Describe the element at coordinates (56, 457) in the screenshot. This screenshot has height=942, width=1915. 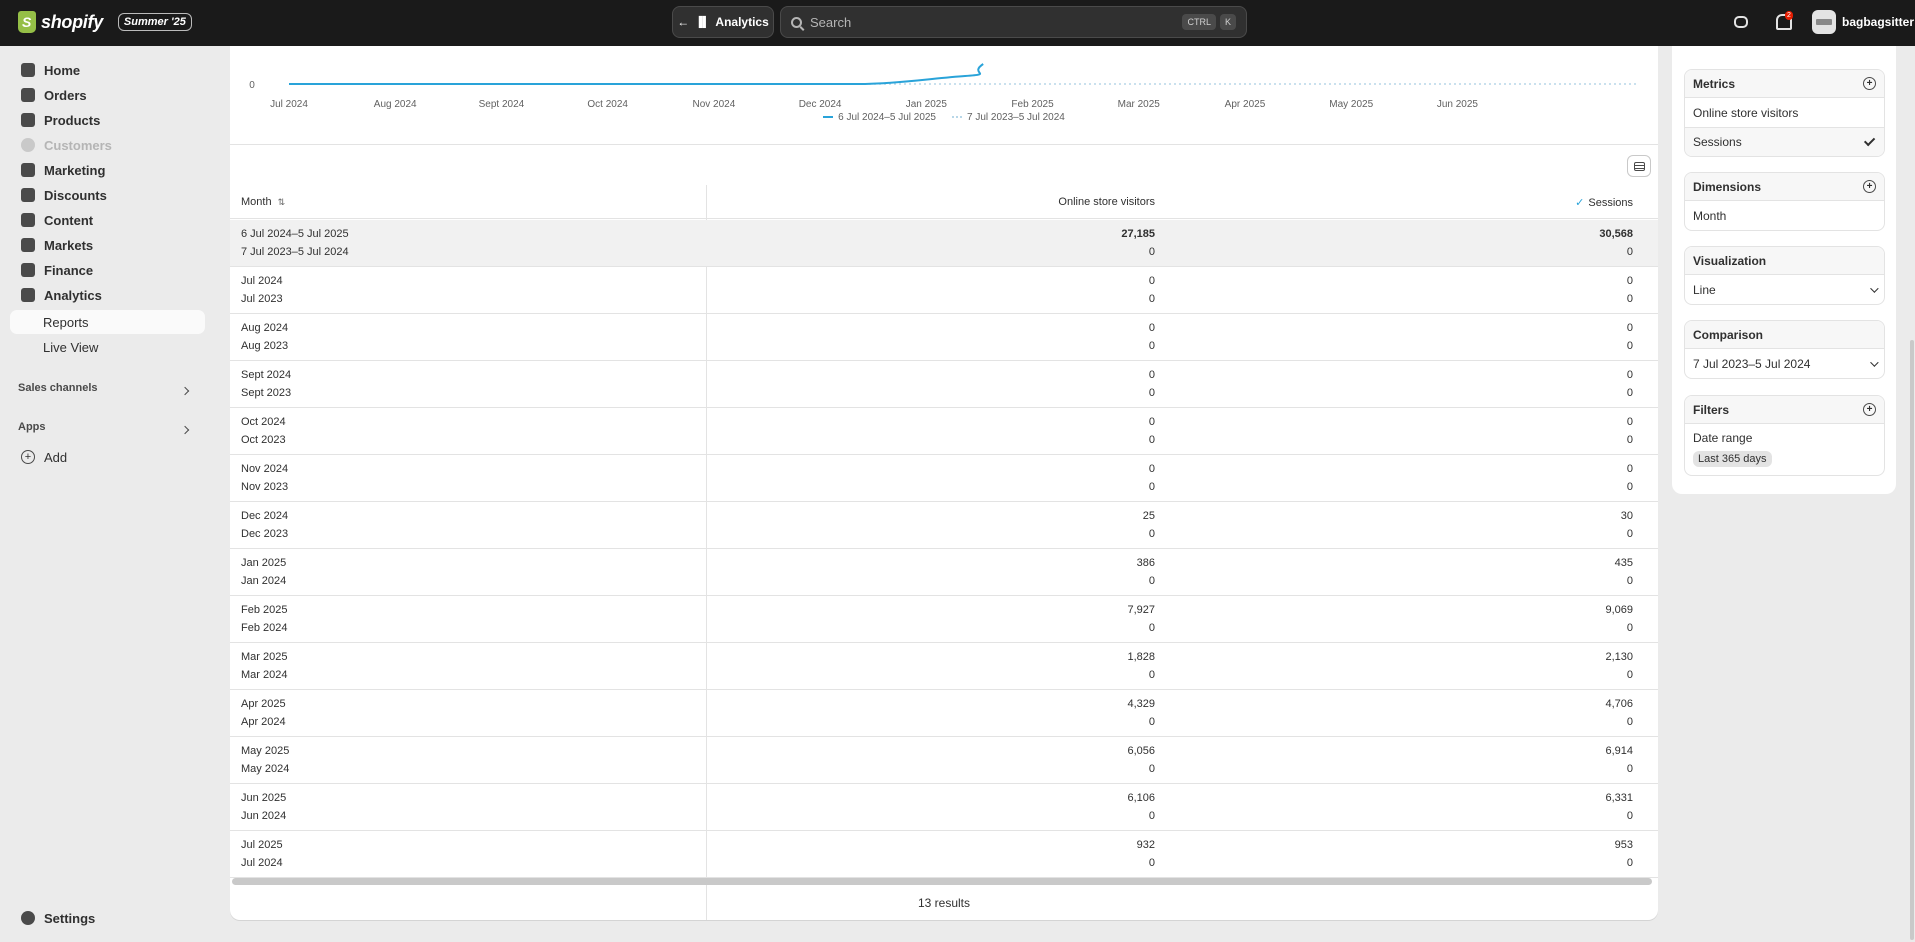
I see `sidebar-item-label: Add` at that location.